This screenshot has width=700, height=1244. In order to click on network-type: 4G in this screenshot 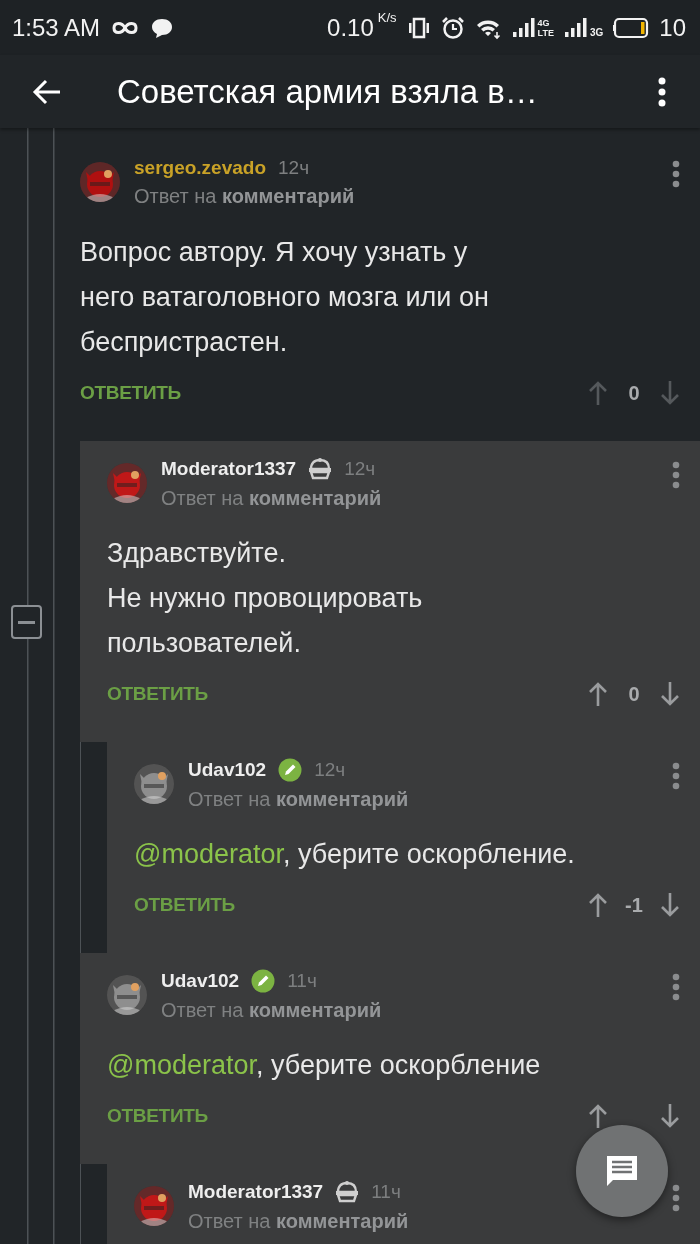, I will do `click(544, 22)`.